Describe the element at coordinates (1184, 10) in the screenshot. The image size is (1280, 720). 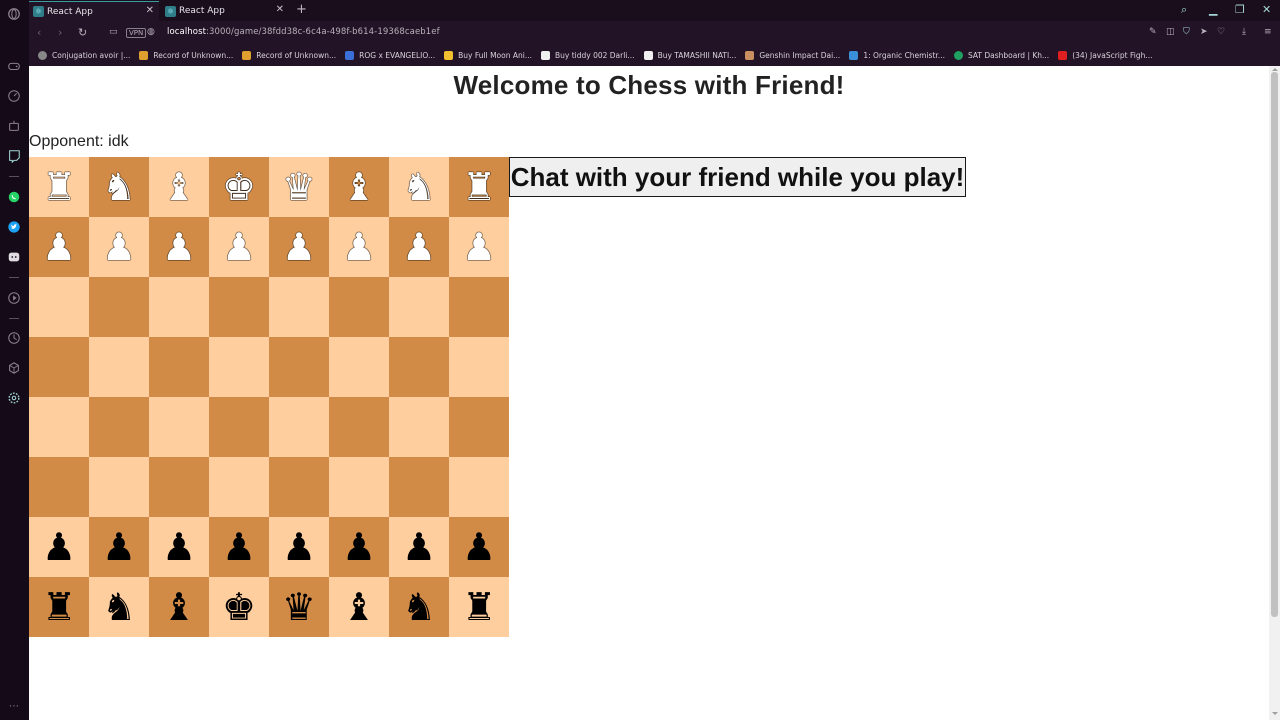
I see `search-tabs-icon: ⌕` at that location.